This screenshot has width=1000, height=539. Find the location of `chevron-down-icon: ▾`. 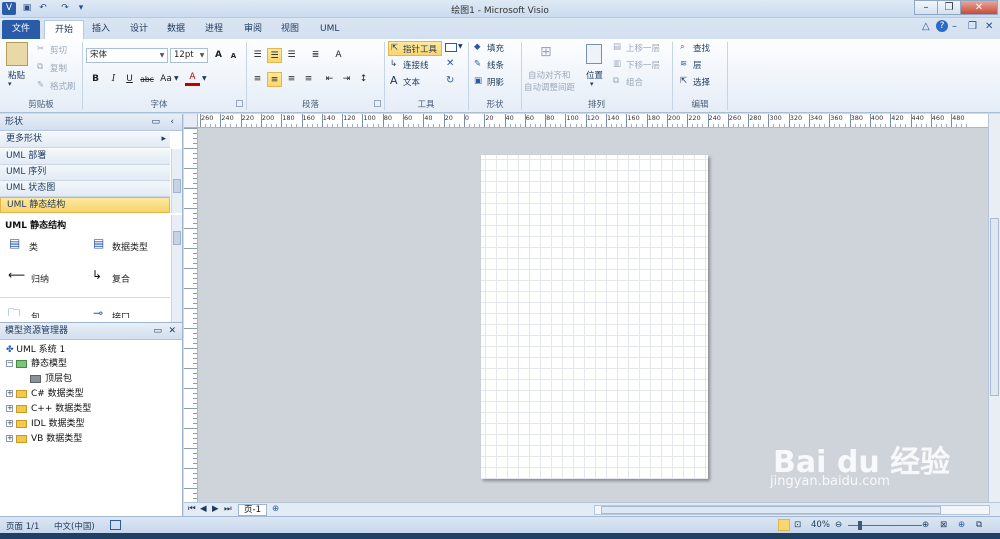

chevron-down-icon: ▾ is located at coordinates (592, 84).